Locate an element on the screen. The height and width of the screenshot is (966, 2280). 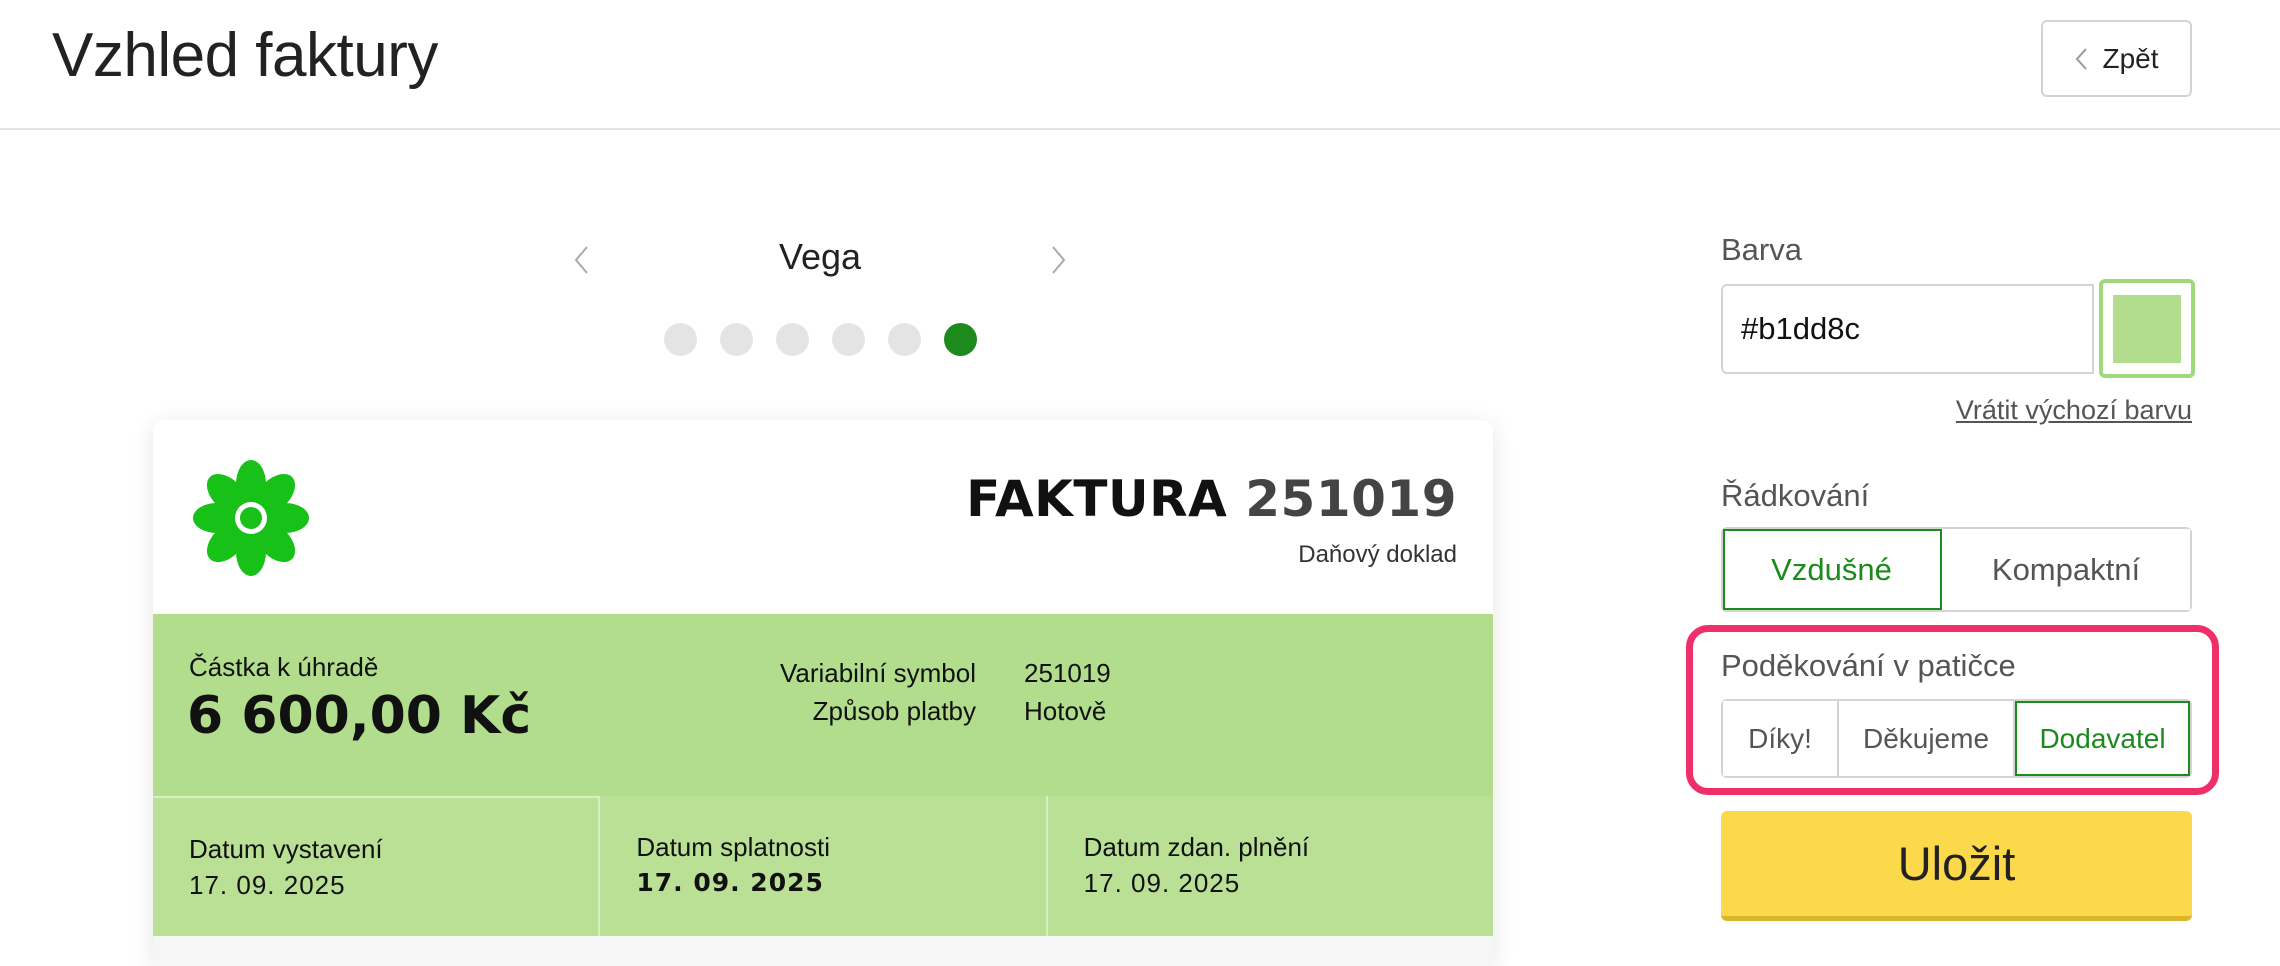
amount-value: 6 600,00 Kč is located at coordinates (359, 716).